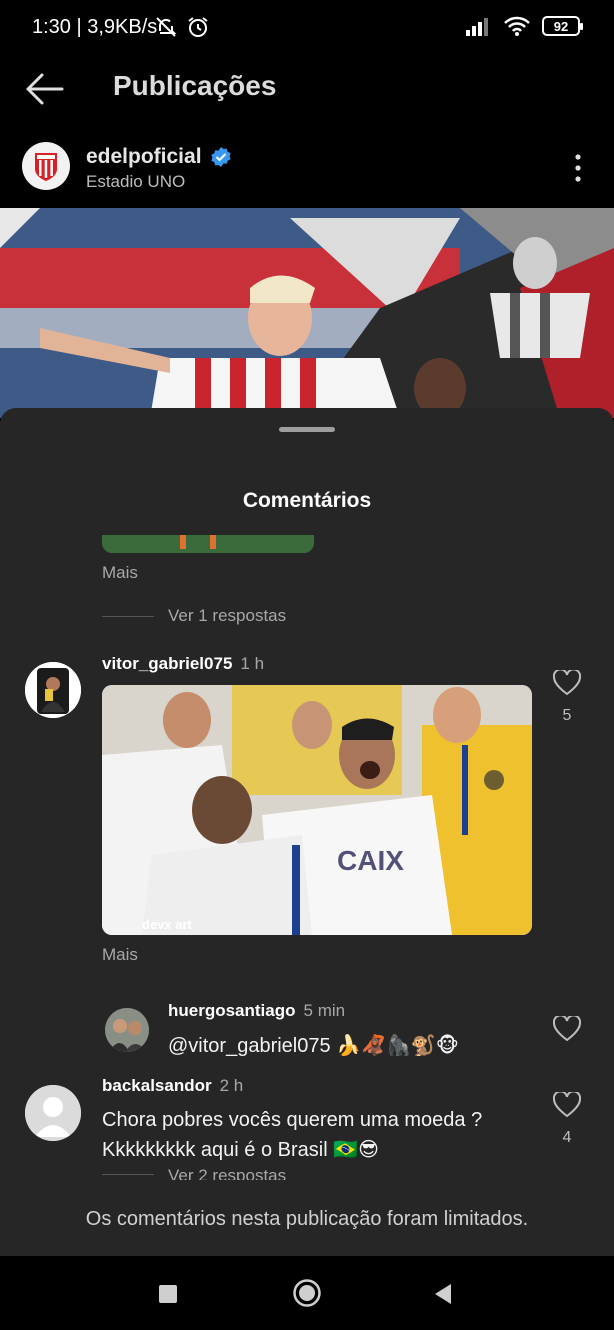 This screenshot has height=1330, width=614. Describe the element at coordinates (324, 1010) in the screenshot. I see `comment-time: 5 min` at that location.